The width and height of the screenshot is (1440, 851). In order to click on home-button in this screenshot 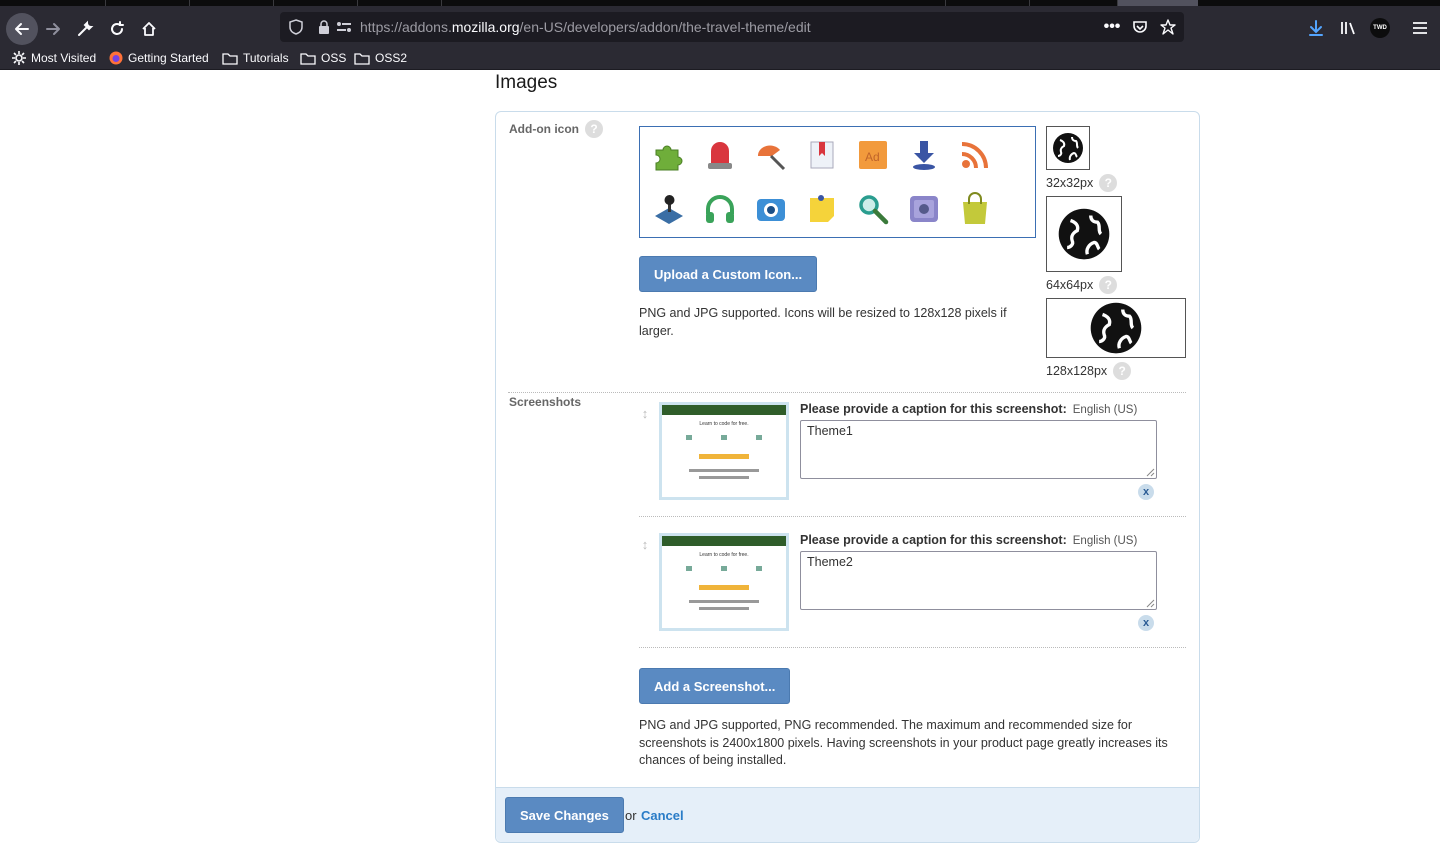, I will do `click(149, 29)`.